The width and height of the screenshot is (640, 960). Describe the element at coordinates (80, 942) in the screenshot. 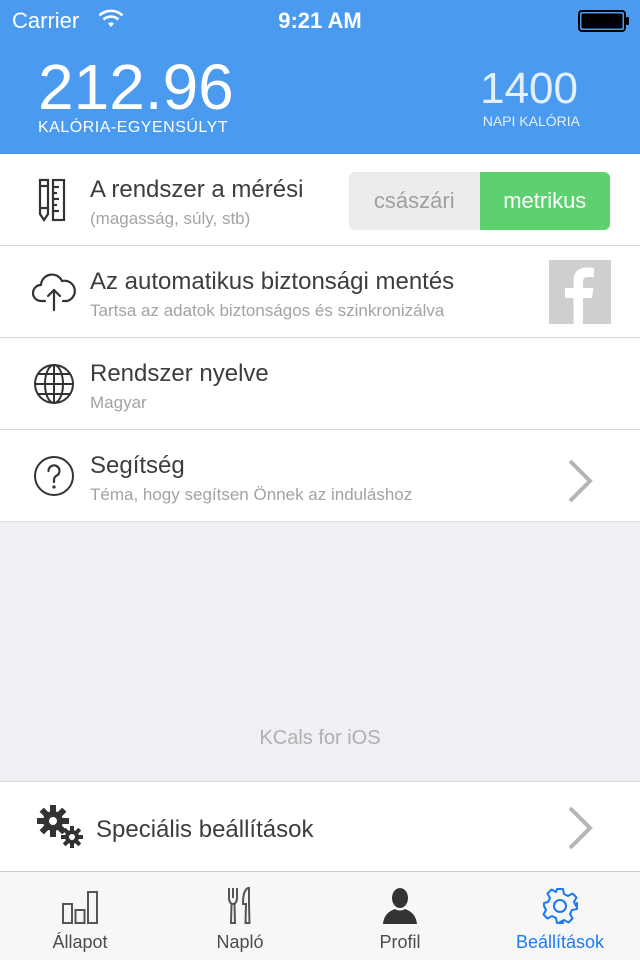

I see `tab-status-label: Állapot` at that location.